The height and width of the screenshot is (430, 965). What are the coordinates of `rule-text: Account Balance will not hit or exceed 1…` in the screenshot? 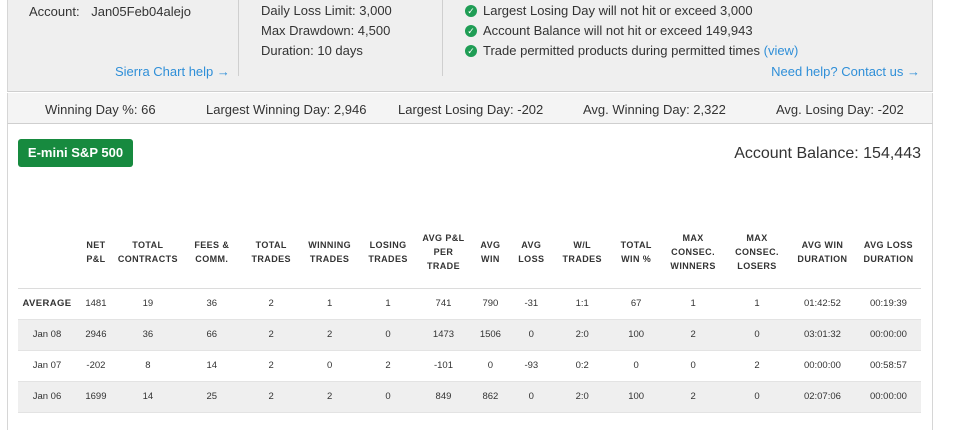 It's located at (618, 30).